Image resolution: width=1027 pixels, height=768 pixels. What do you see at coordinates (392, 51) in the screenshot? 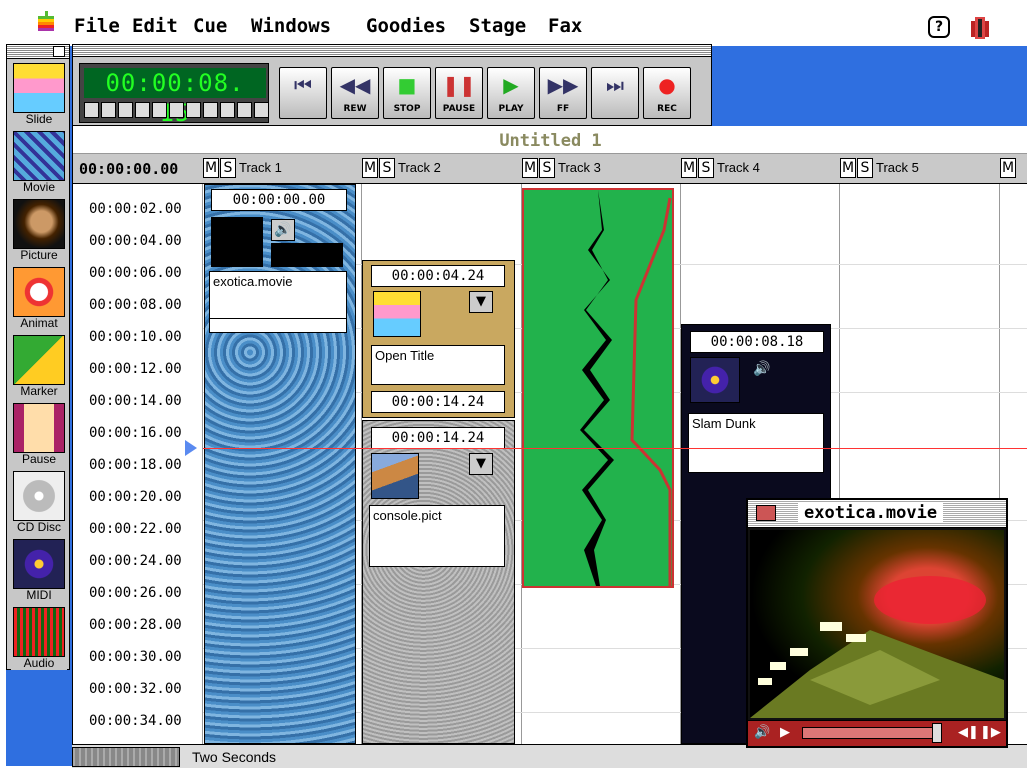
I see `transport-title-bar` at bounding box center [392, 51].